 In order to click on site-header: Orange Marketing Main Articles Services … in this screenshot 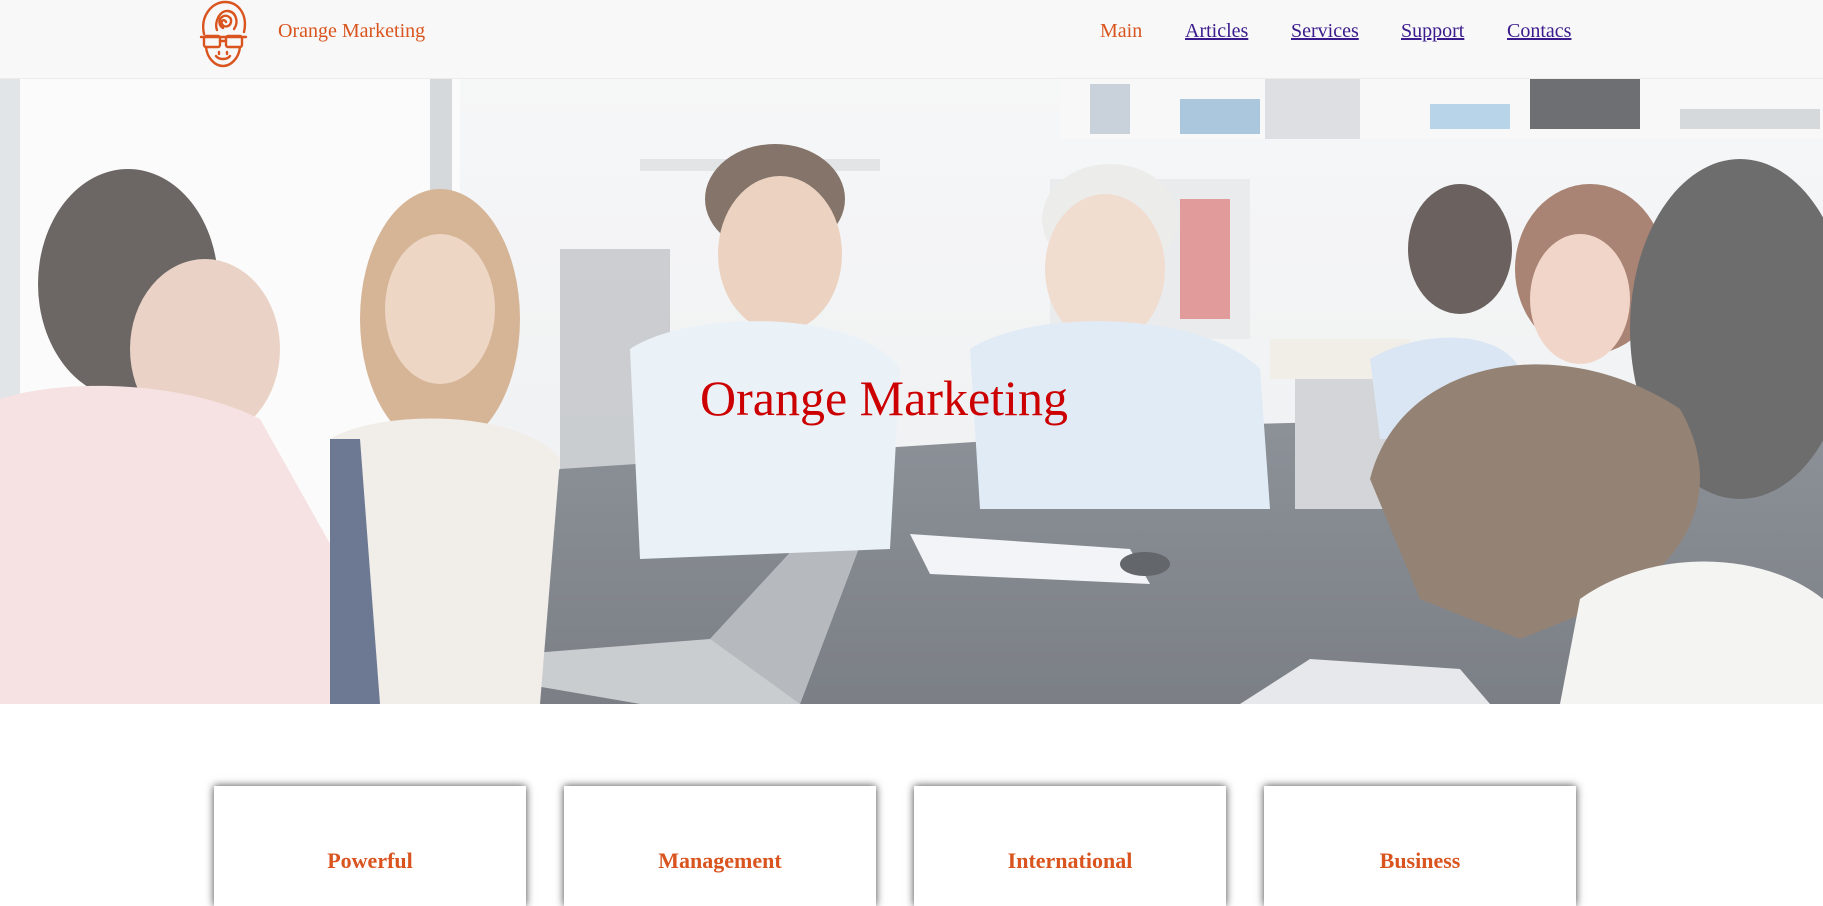, I will do `click(911, 39)`.